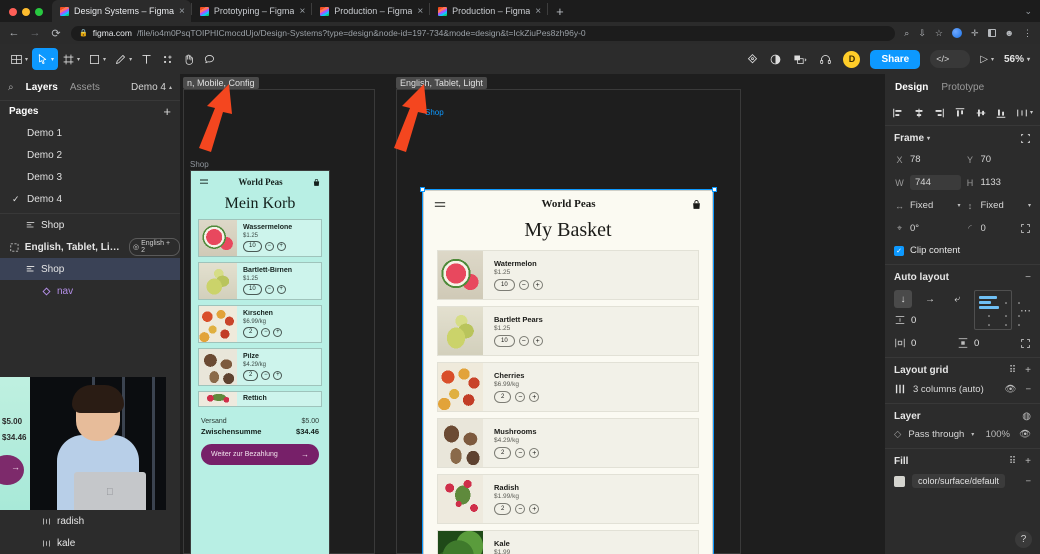 This screenshot has width=1040, height=554. Describe the element at coordinates (1024, 113) in the screenshot. I see `distribute-menu: ▾` at that location.